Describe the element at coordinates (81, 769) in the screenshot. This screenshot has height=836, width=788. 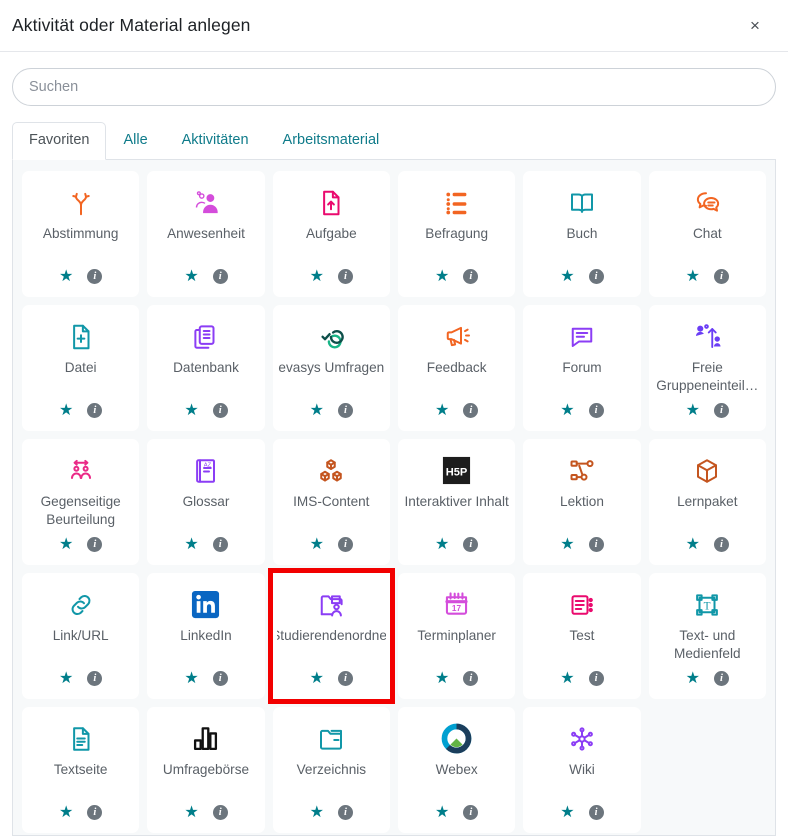
I see `activity-card: Textseite ★ i` at that location.